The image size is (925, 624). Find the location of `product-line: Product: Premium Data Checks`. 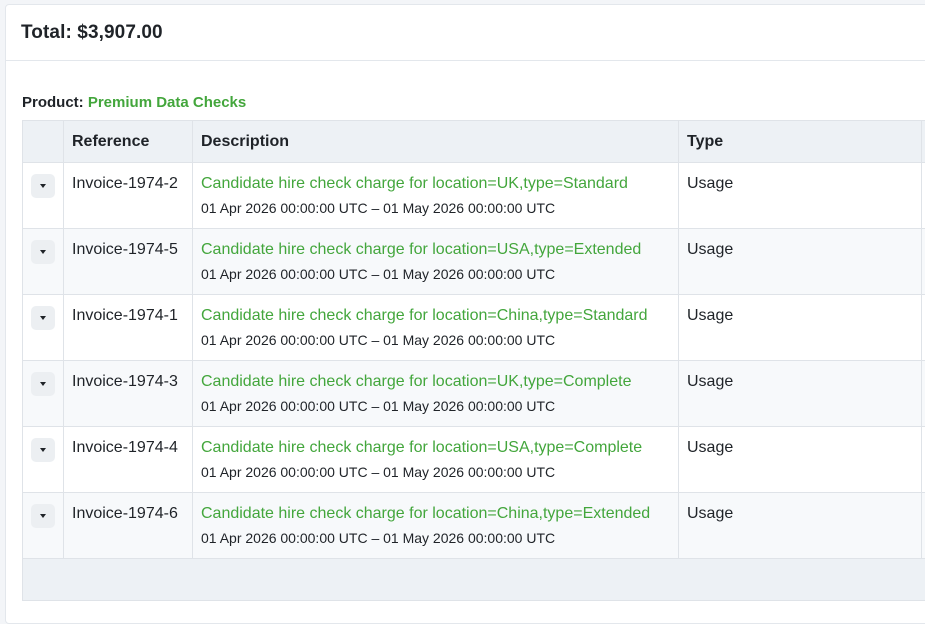

product-line: Product: Premium Data Checks is located at coordinates (134, 102).